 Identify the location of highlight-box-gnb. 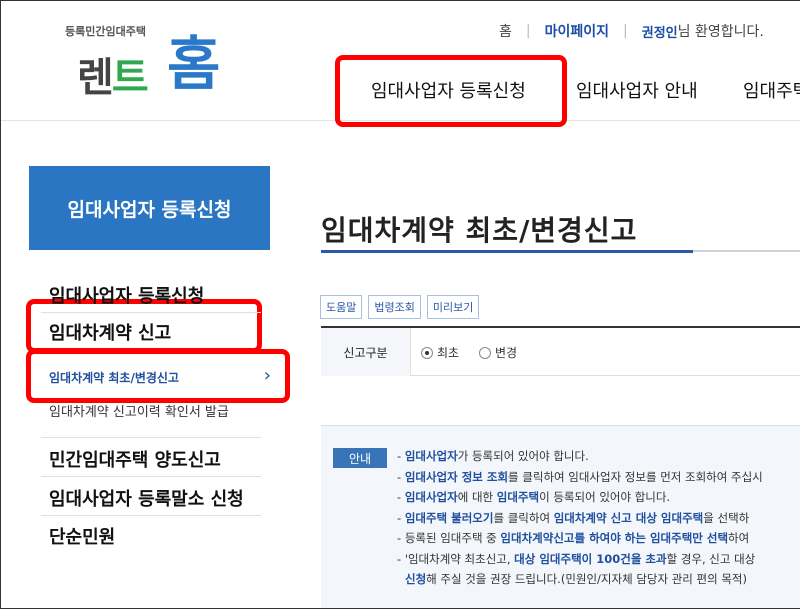
(451, 91).